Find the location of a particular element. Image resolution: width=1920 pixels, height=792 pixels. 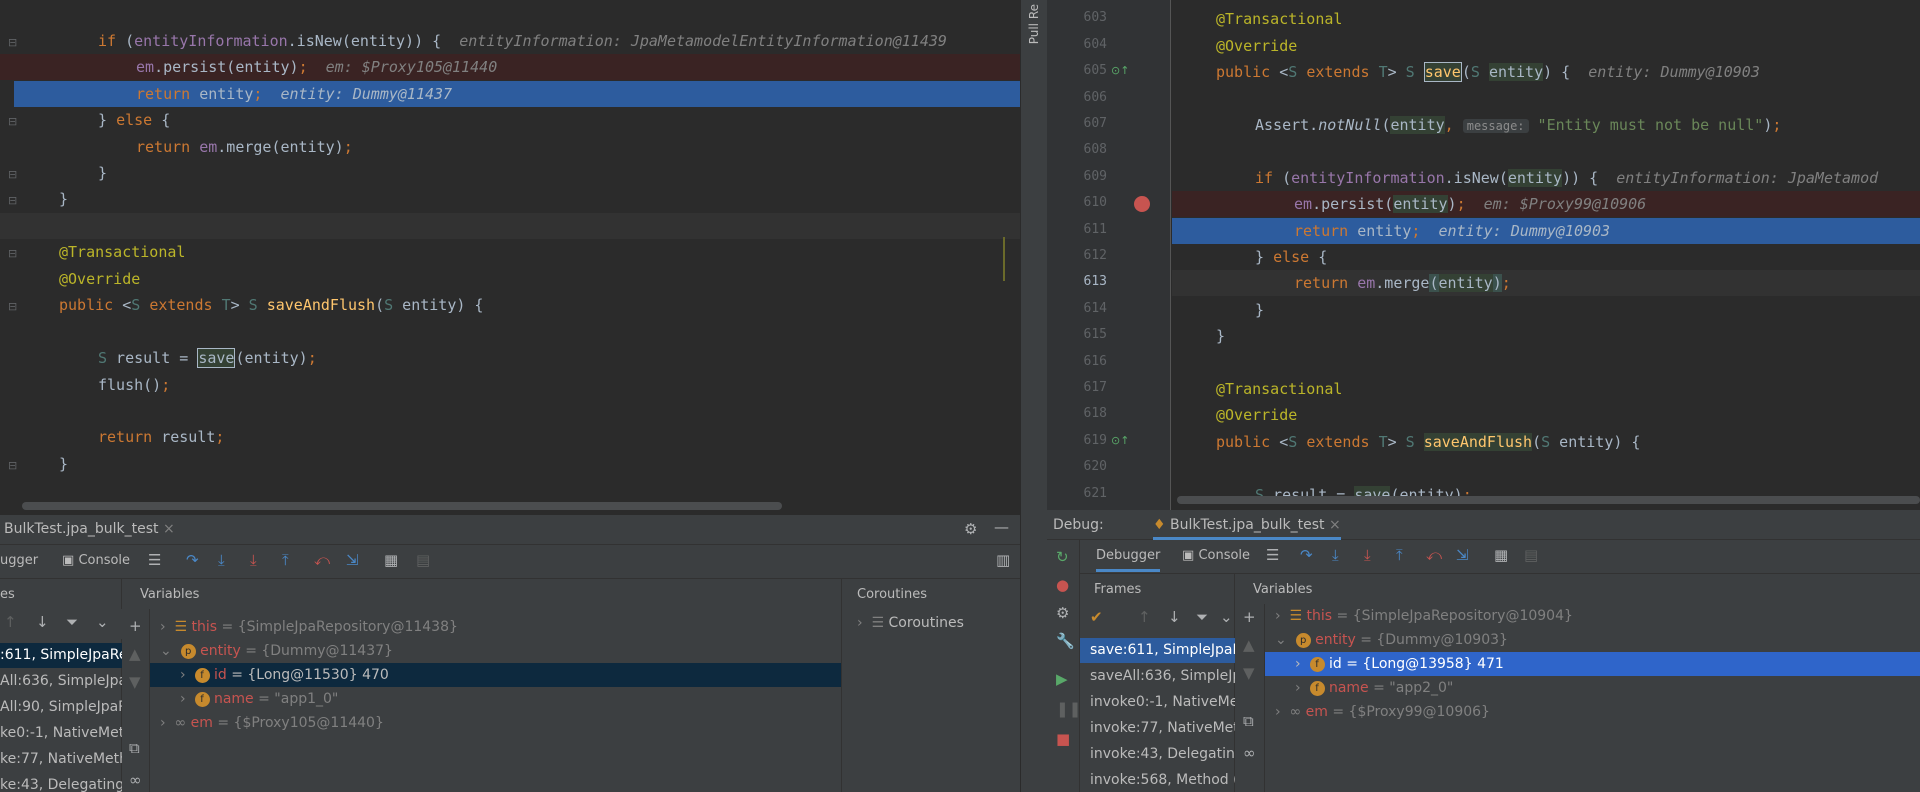

side-tool-strip: Pull Re is located at coordinates (1033, 396).